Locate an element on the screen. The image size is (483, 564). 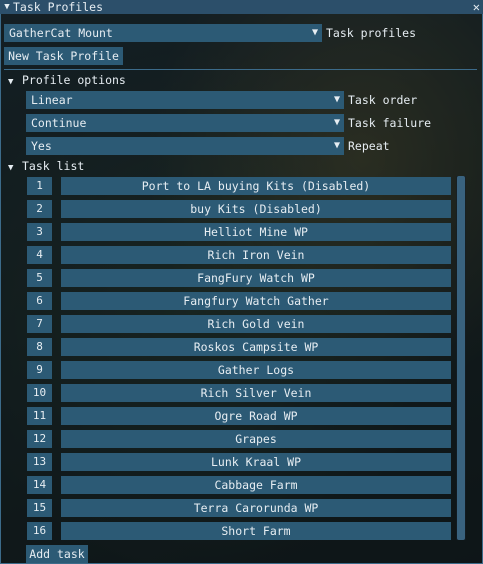
task-button: Terra Carorunda WP is located at coordinates (256, 508).